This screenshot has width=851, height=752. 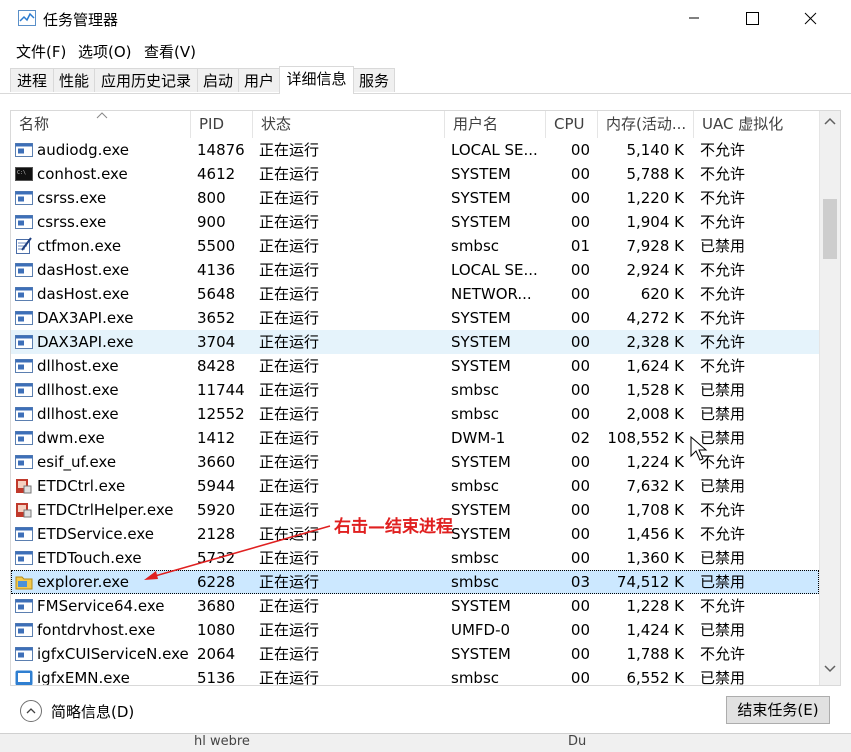 What do you see at coordinates (694, 18) in the screenshot?
I see `minimize-button` at bounding box center [694, 18].